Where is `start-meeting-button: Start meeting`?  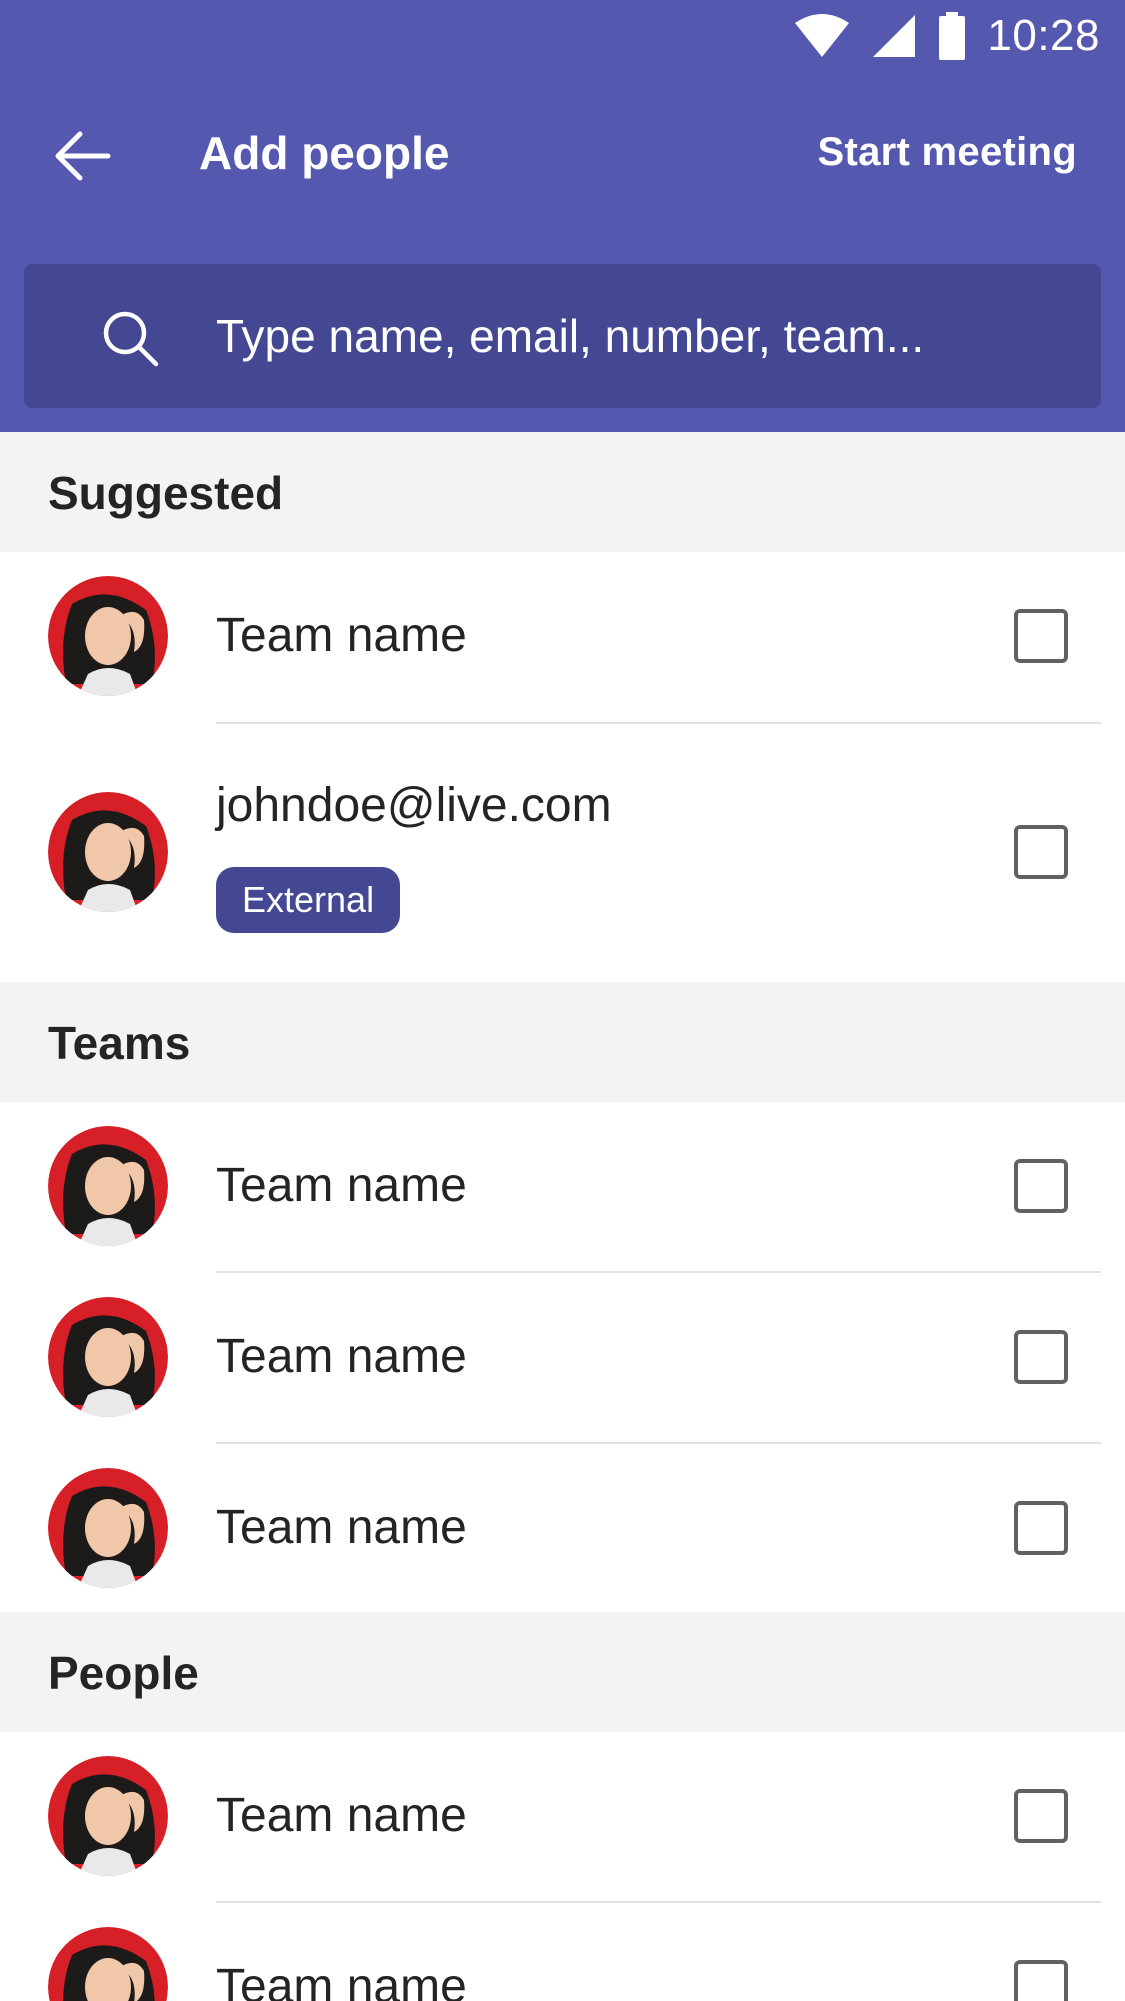
start-meeting-button: Start meeting is located at coordinates (947, 152).